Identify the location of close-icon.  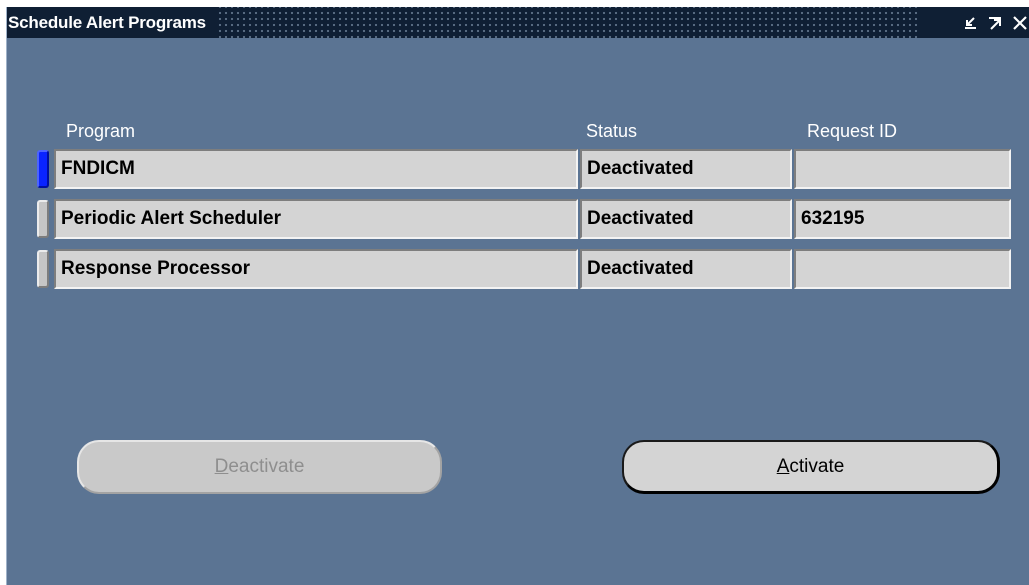
(1020, 23).